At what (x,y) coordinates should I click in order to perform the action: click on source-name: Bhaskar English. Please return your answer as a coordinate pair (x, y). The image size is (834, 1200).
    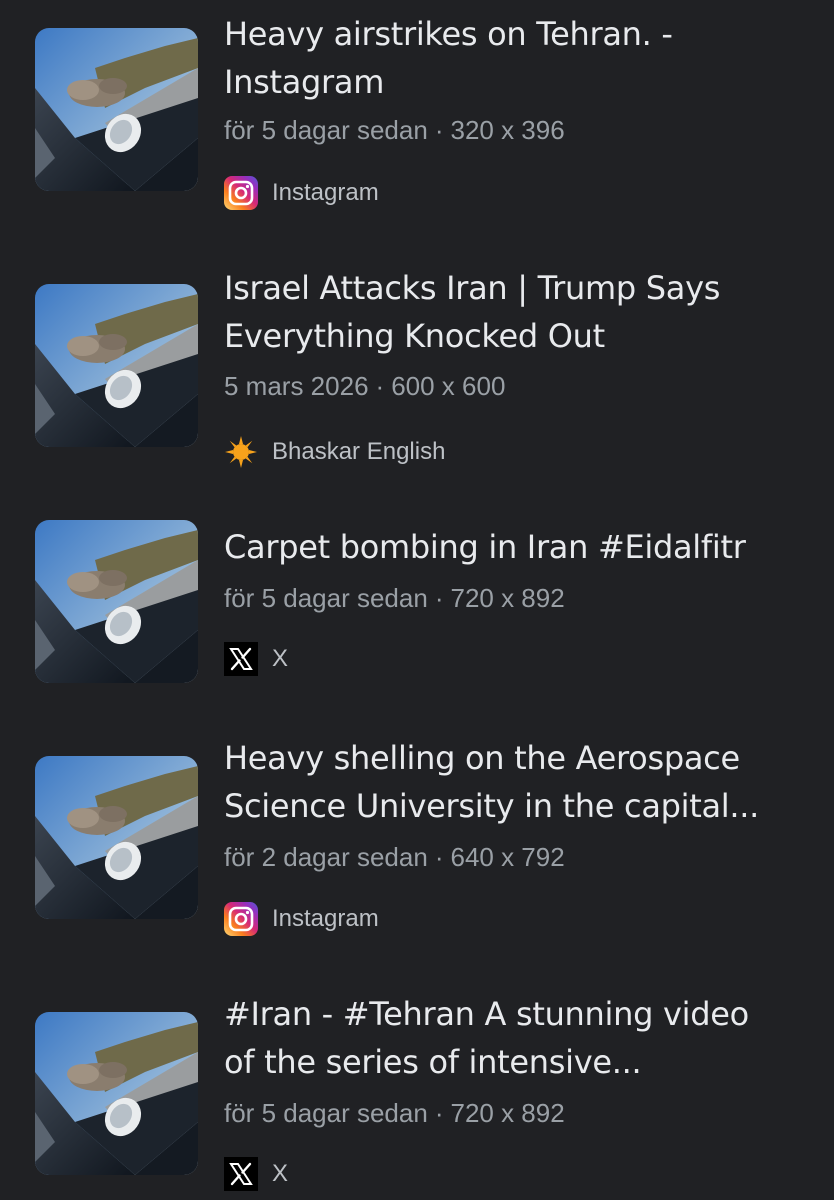
    Looking at the image, I should click on (359, 451).